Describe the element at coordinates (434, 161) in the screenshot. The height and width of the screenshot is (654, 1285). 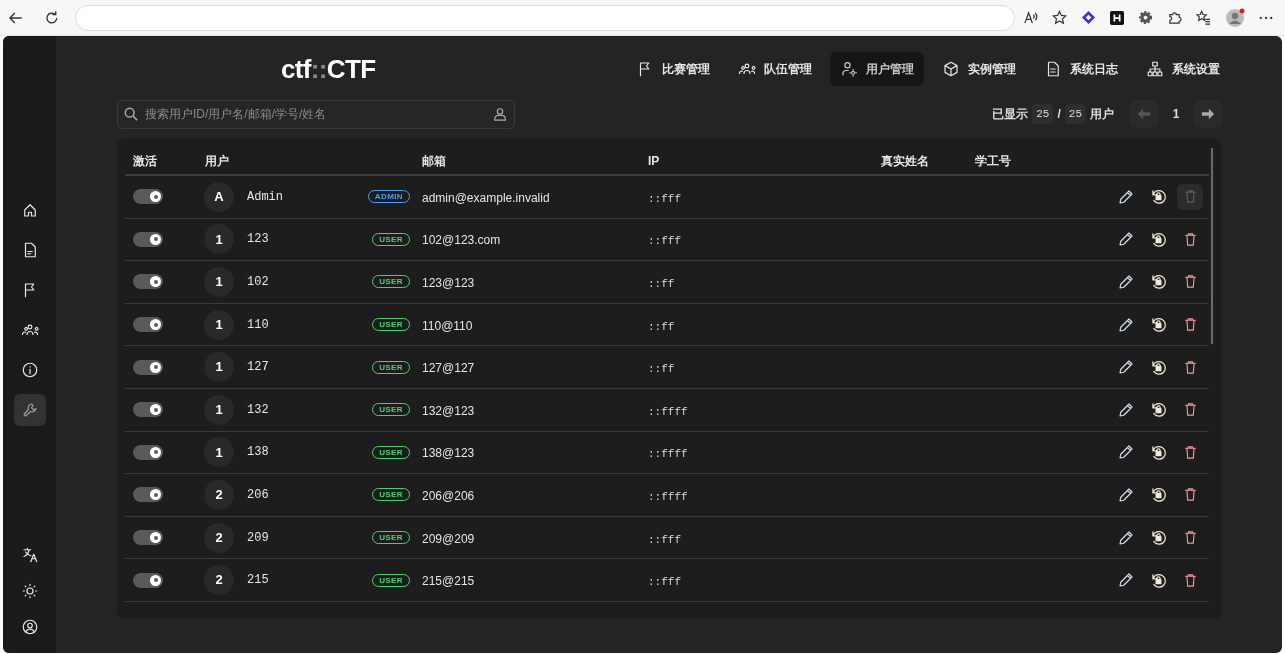
I see `column-header: 邮箱` at that location.